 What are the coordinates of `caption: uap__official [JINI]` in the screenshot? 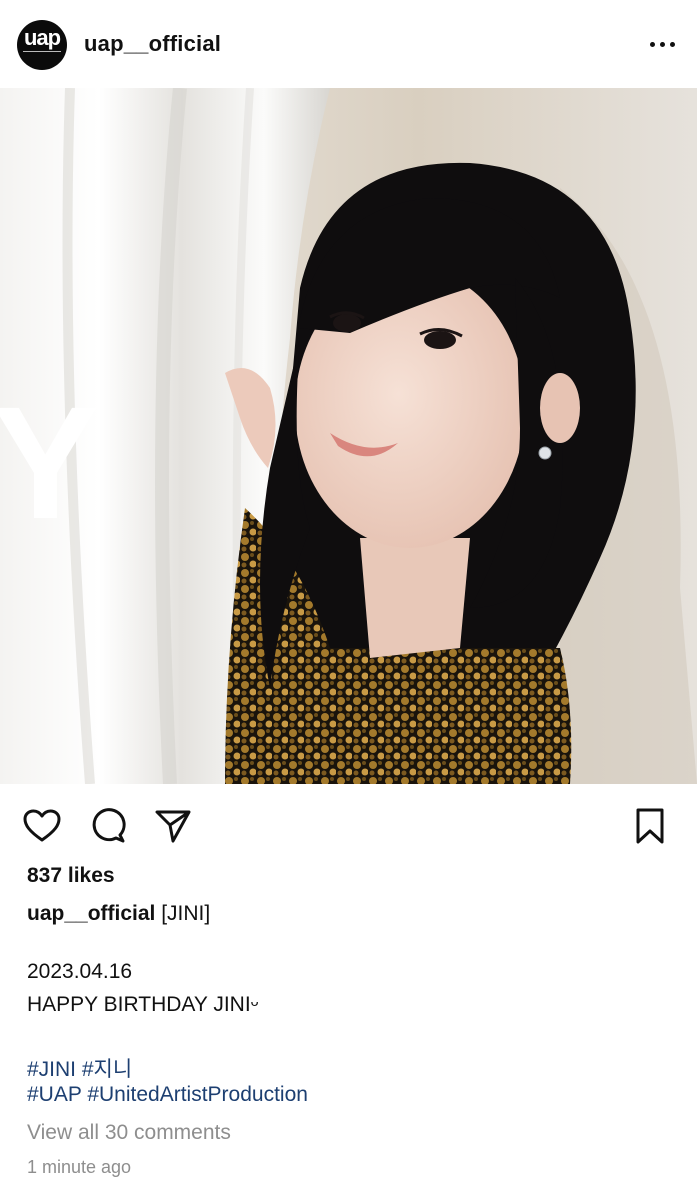 It's located at (118, 914).